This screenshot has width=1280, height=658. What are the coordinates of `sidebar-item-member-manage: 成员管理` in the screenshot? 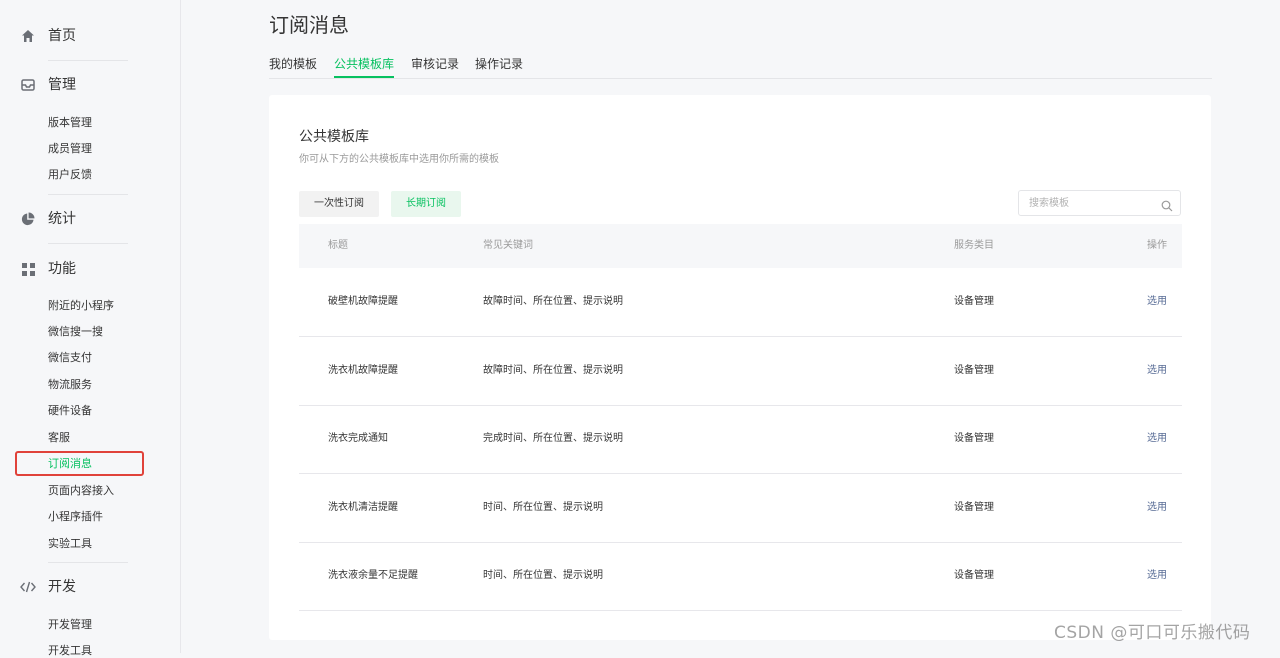 It's located at (70, 149).